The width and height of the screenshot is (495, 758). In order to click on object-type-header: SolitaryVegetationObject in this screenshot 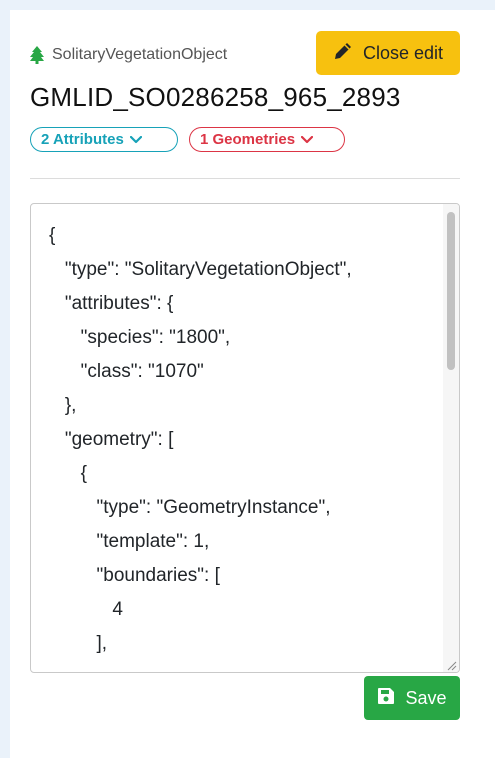, I will do `click(128, 55)`.